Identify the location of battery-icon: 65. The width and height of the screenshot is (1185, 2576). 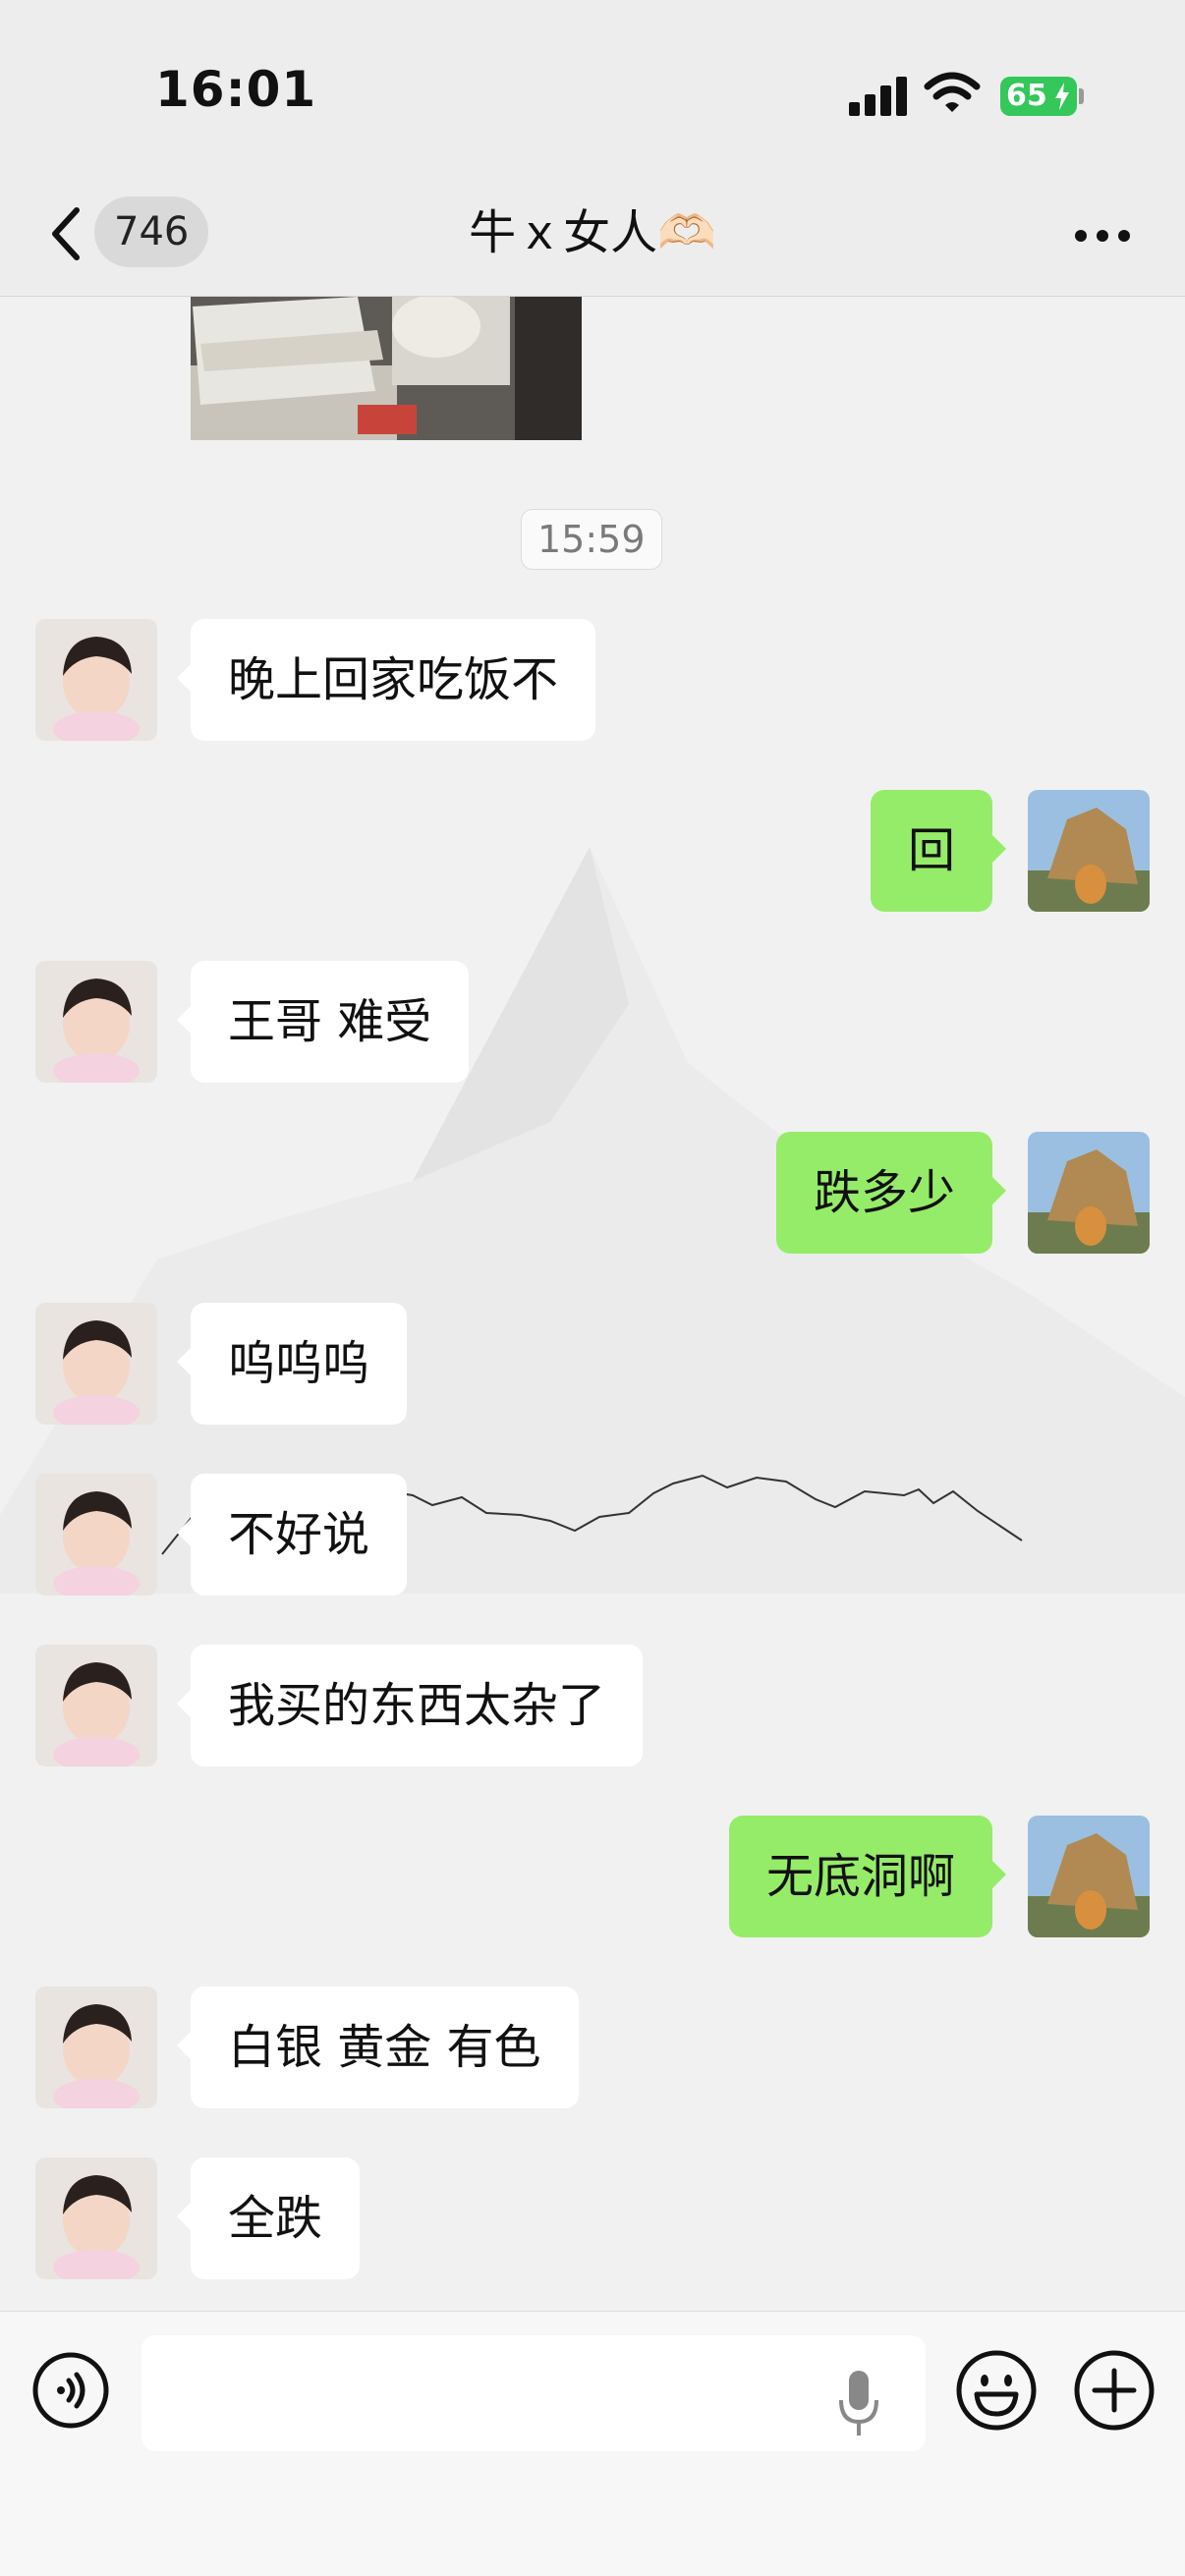
(1038, 96).